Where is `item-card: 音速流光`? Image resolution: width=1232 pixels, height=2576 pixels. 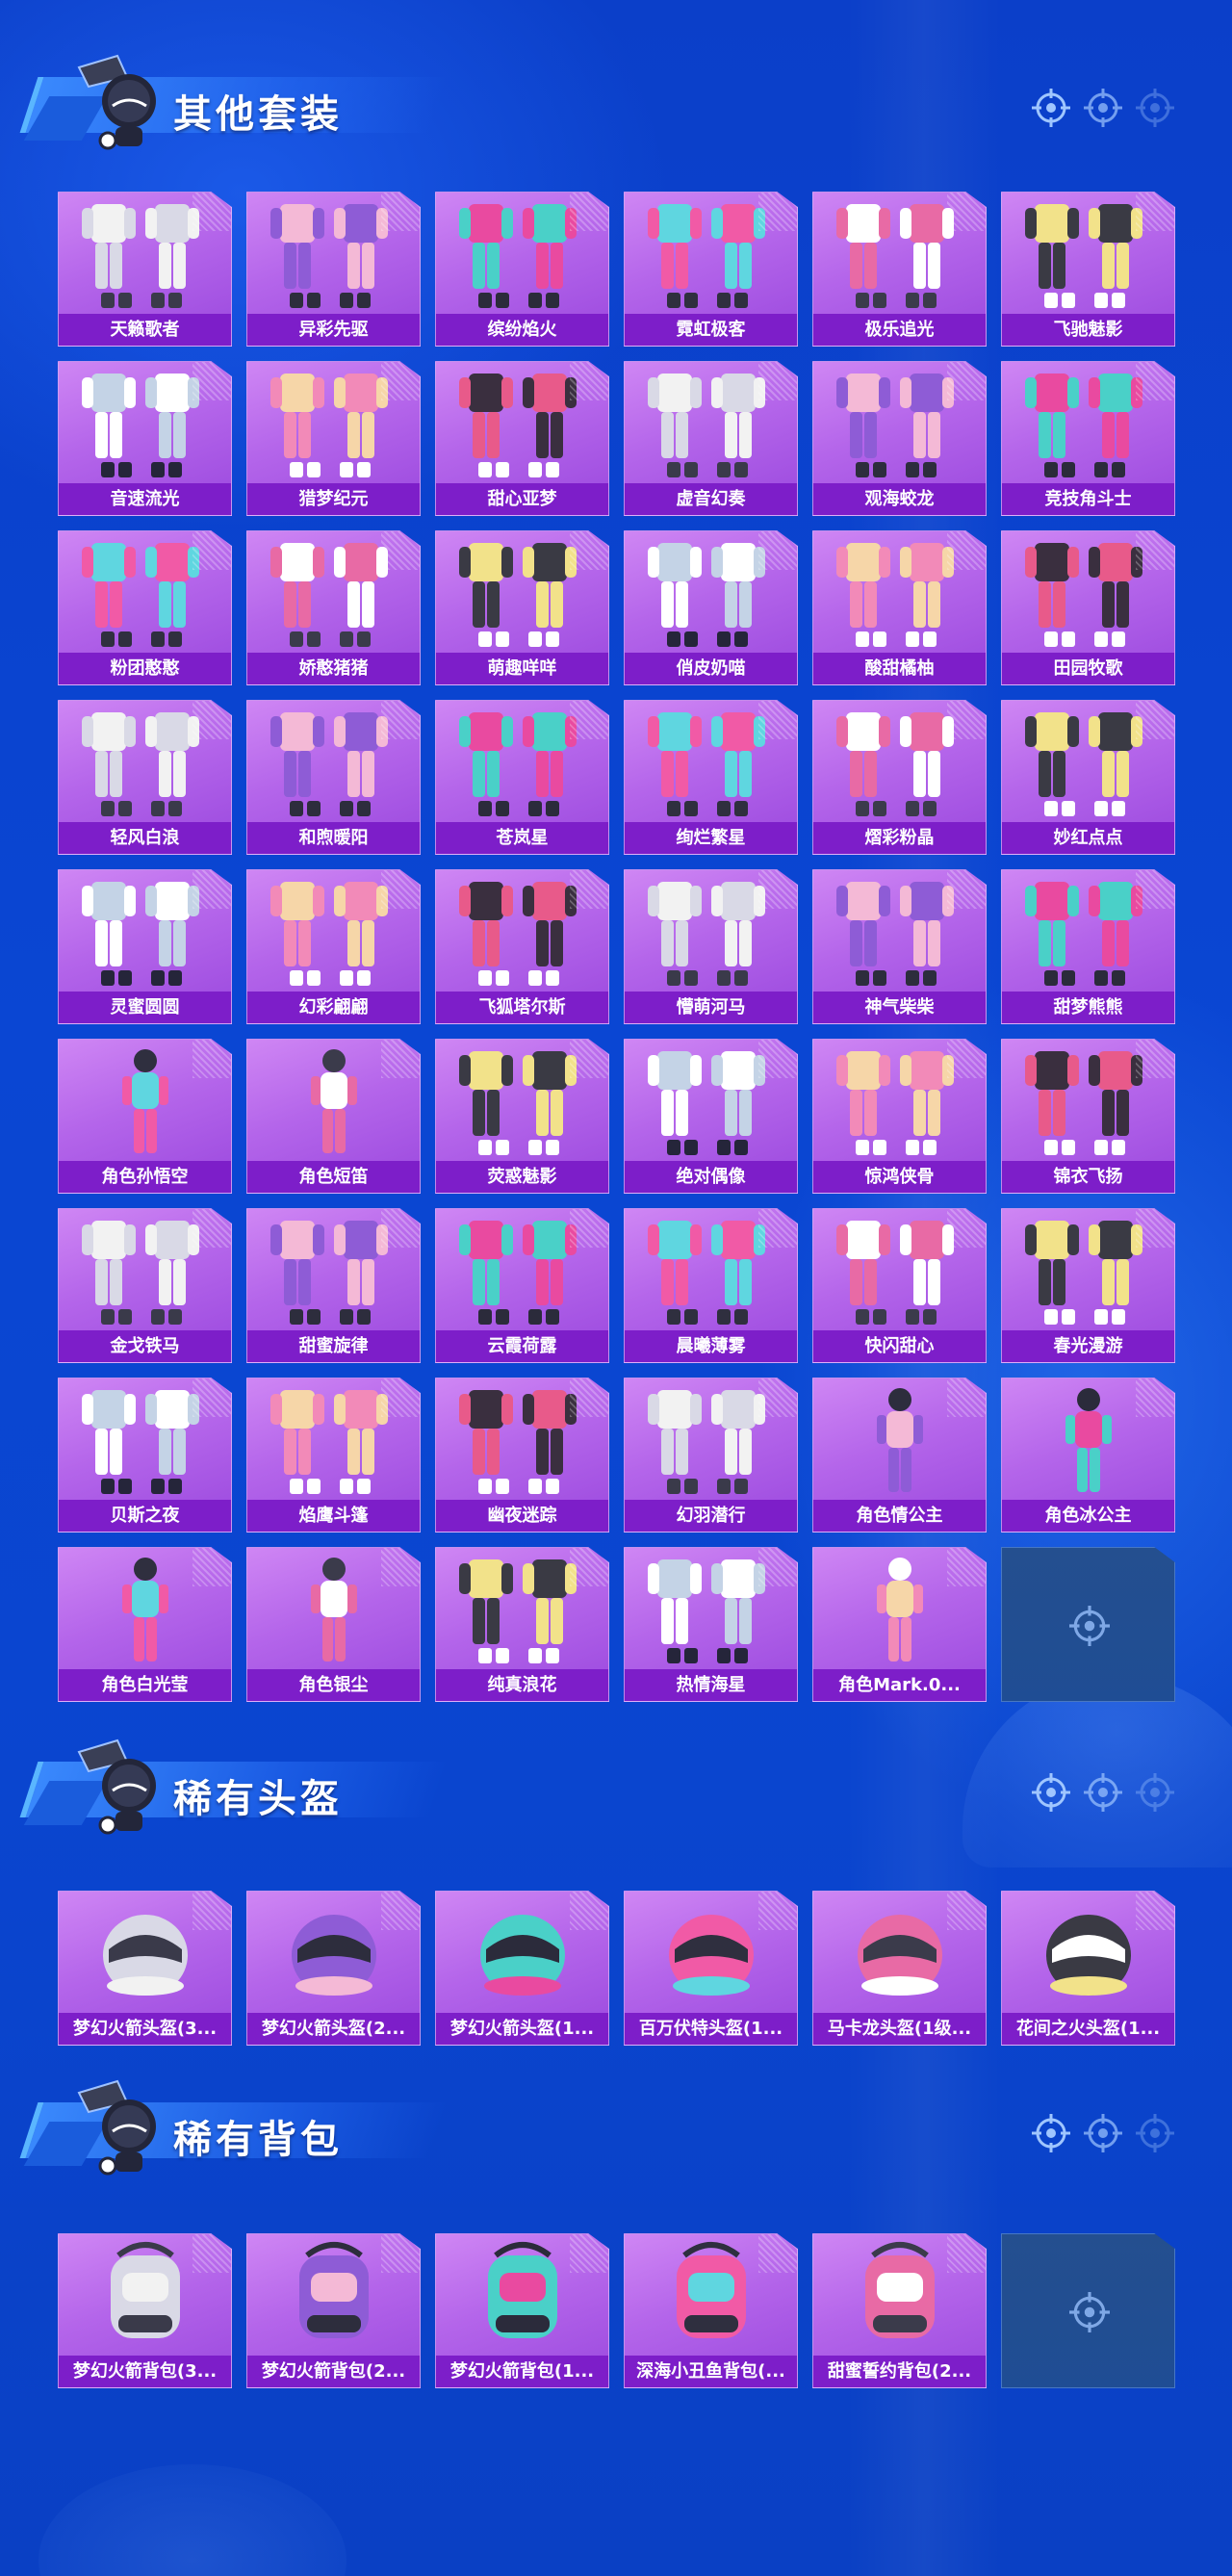
item-card: 音速流光 is located at coordinates (145, 438).